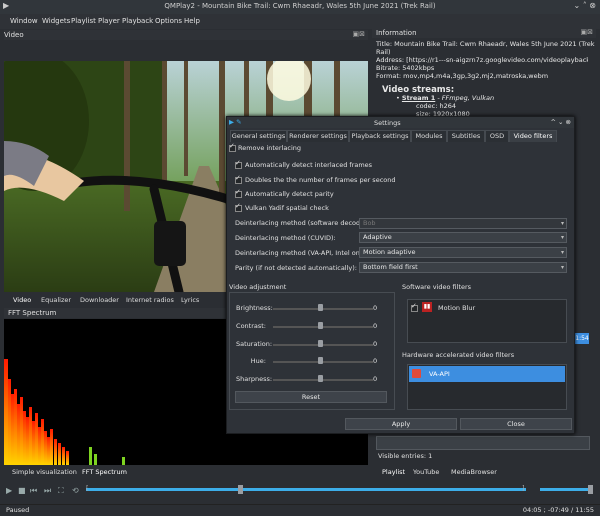 Image resolution: width=600 pixels, height=516 pixels. I want to click on hardware-filters-list: VA-API, so click(487, 387).